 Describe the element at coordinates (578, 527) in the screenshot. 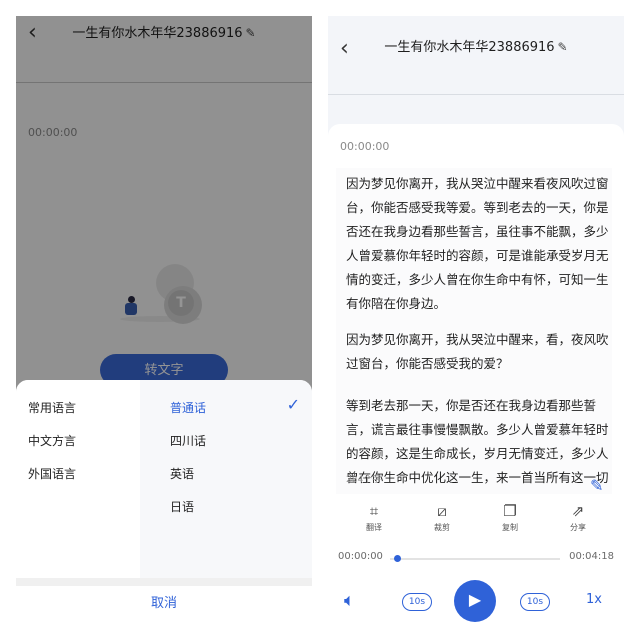

I see `share-label: 分享` at that location.